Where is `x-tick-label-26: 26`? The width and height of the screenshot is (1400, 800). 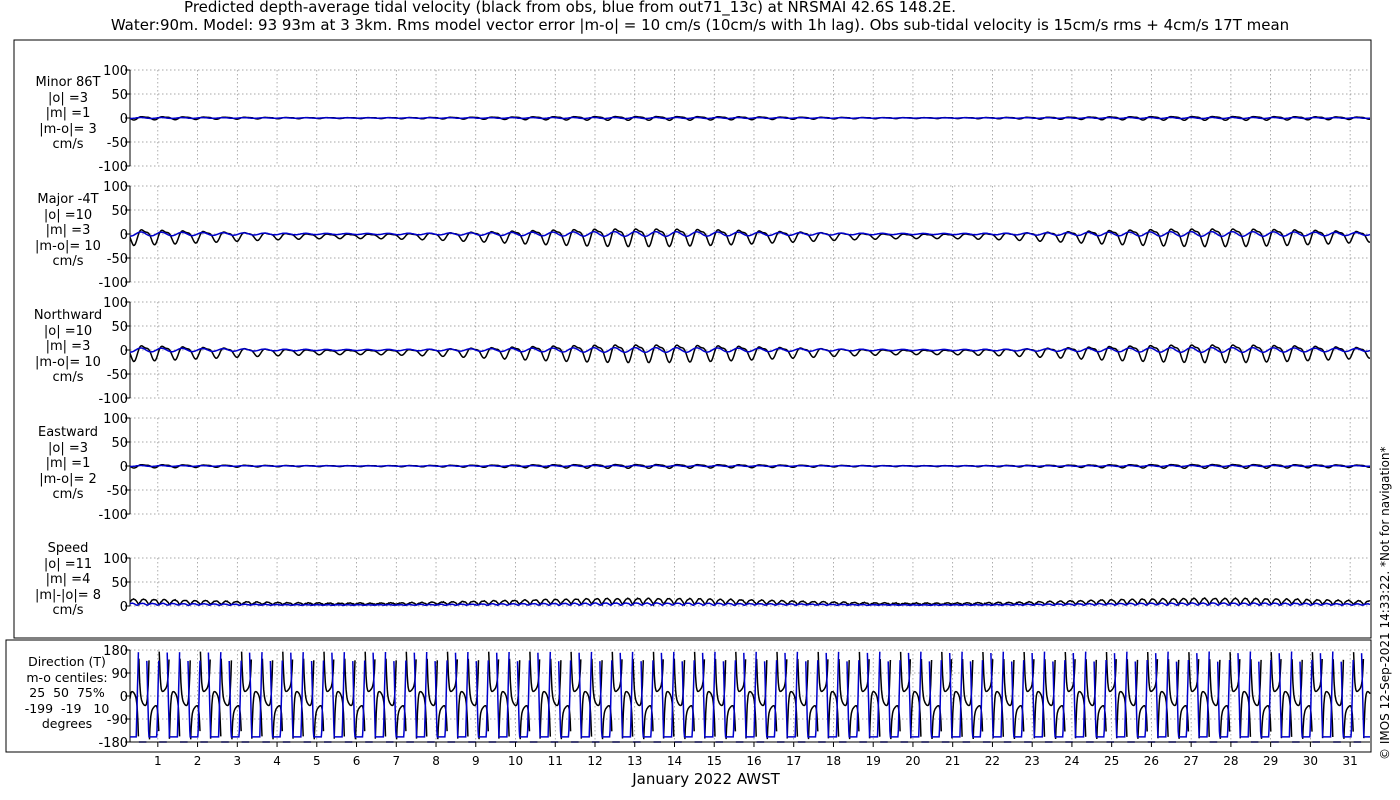
x-tick-label-26: 26 is located at coordinates (1151, 761).